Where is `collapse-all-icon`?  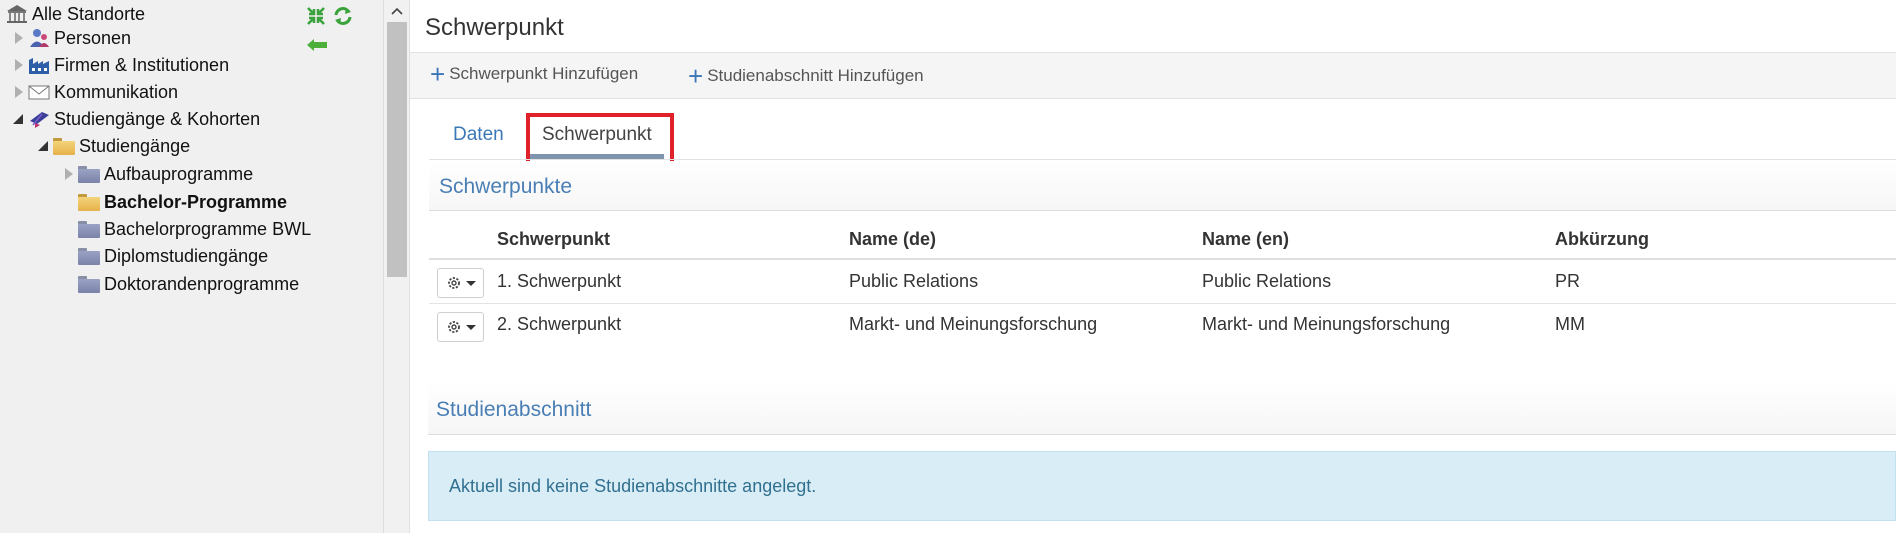
collapse-all-icon is located at coordinates (316, 18).